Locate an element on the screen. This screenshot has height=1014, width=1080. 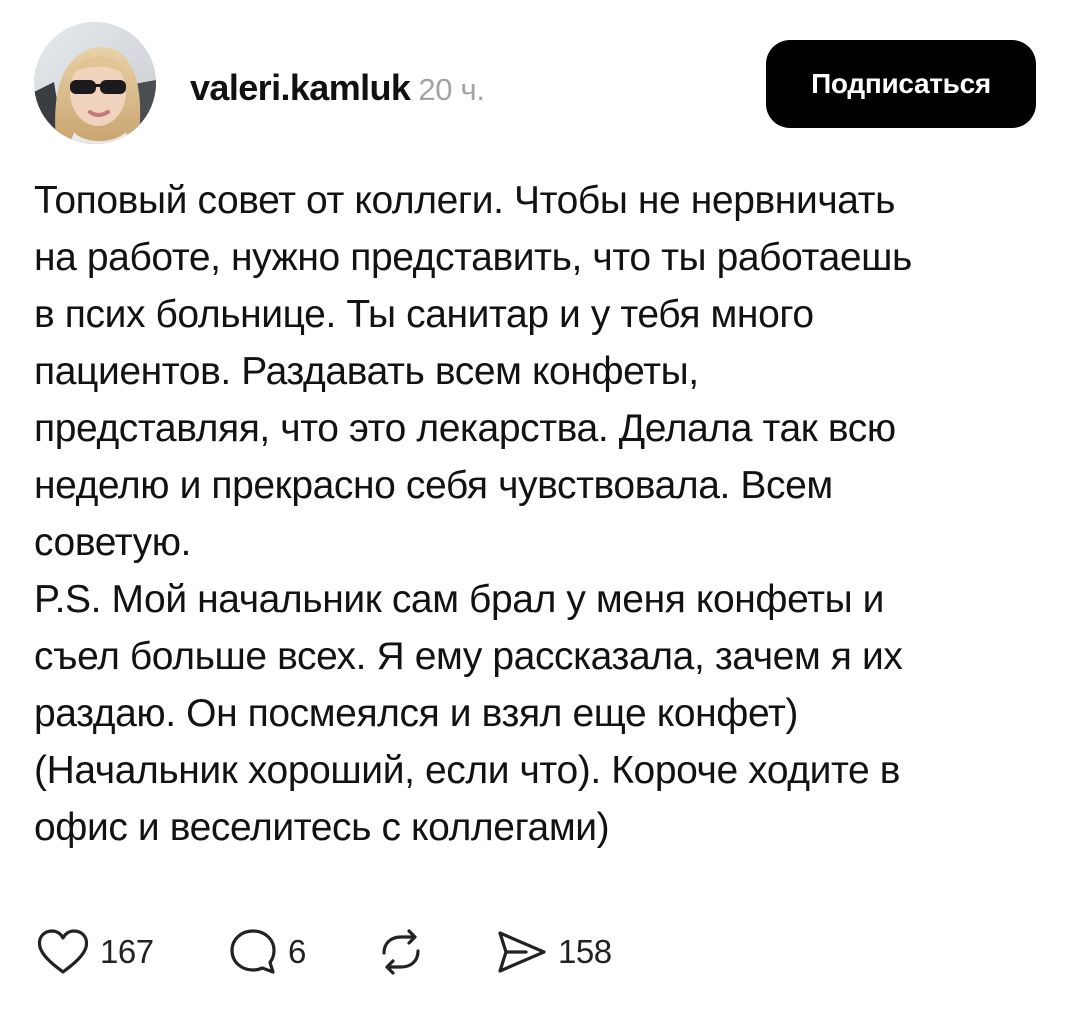
comment-button: 6 is located at coordinates (267, 952).